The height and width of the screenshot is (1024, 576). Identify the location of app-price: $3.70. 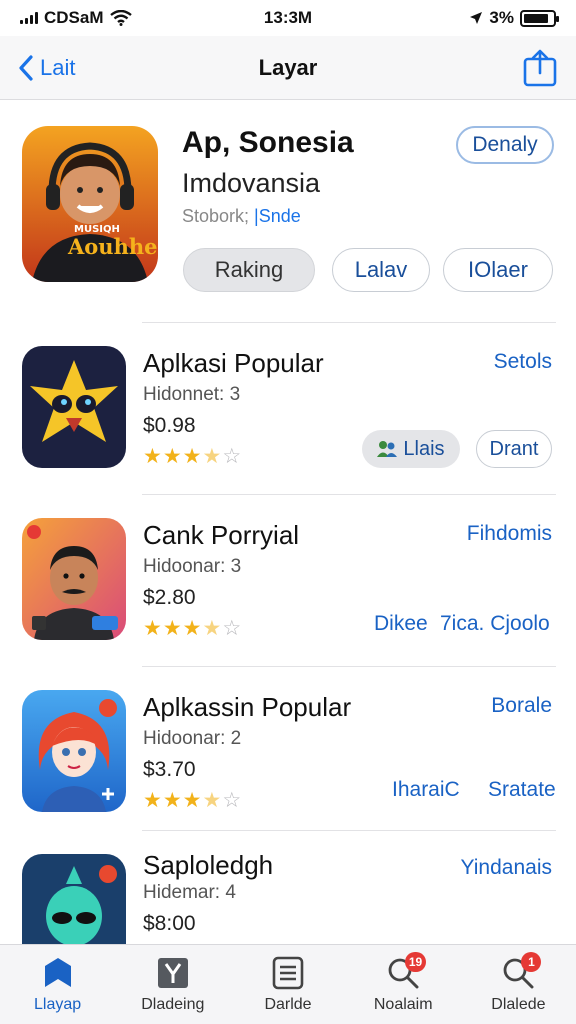
(169, 769).